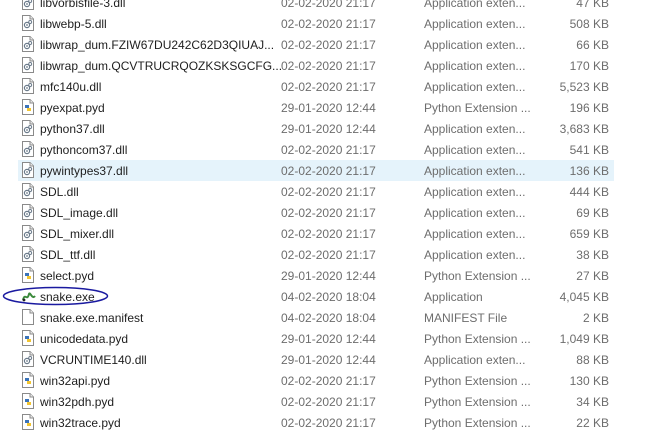  I want to click on file-name: win32trace.pyd, so click(80, 423).